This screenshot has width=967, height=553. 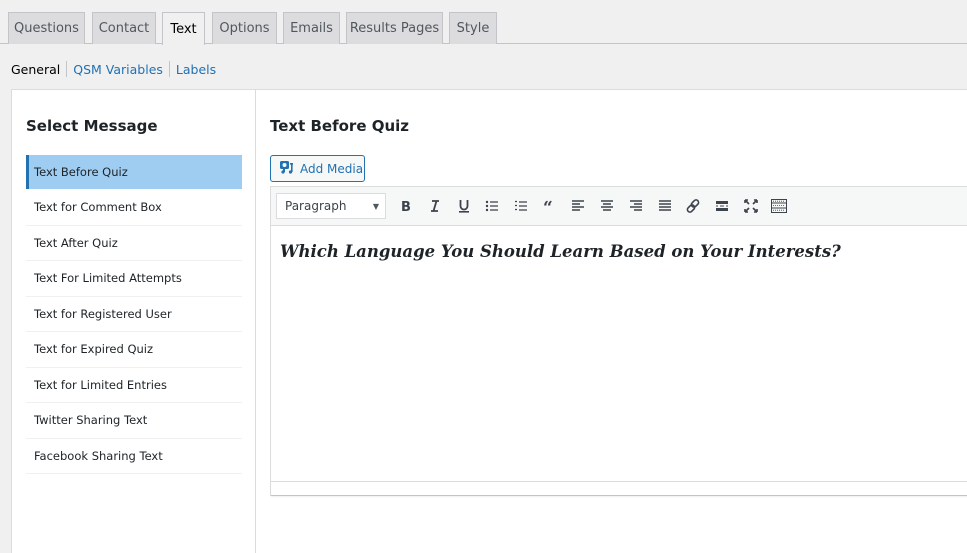 I want to click on message-item-facebook-sharing-text: Facebook Sharing Text, so click(x=134, y=456).